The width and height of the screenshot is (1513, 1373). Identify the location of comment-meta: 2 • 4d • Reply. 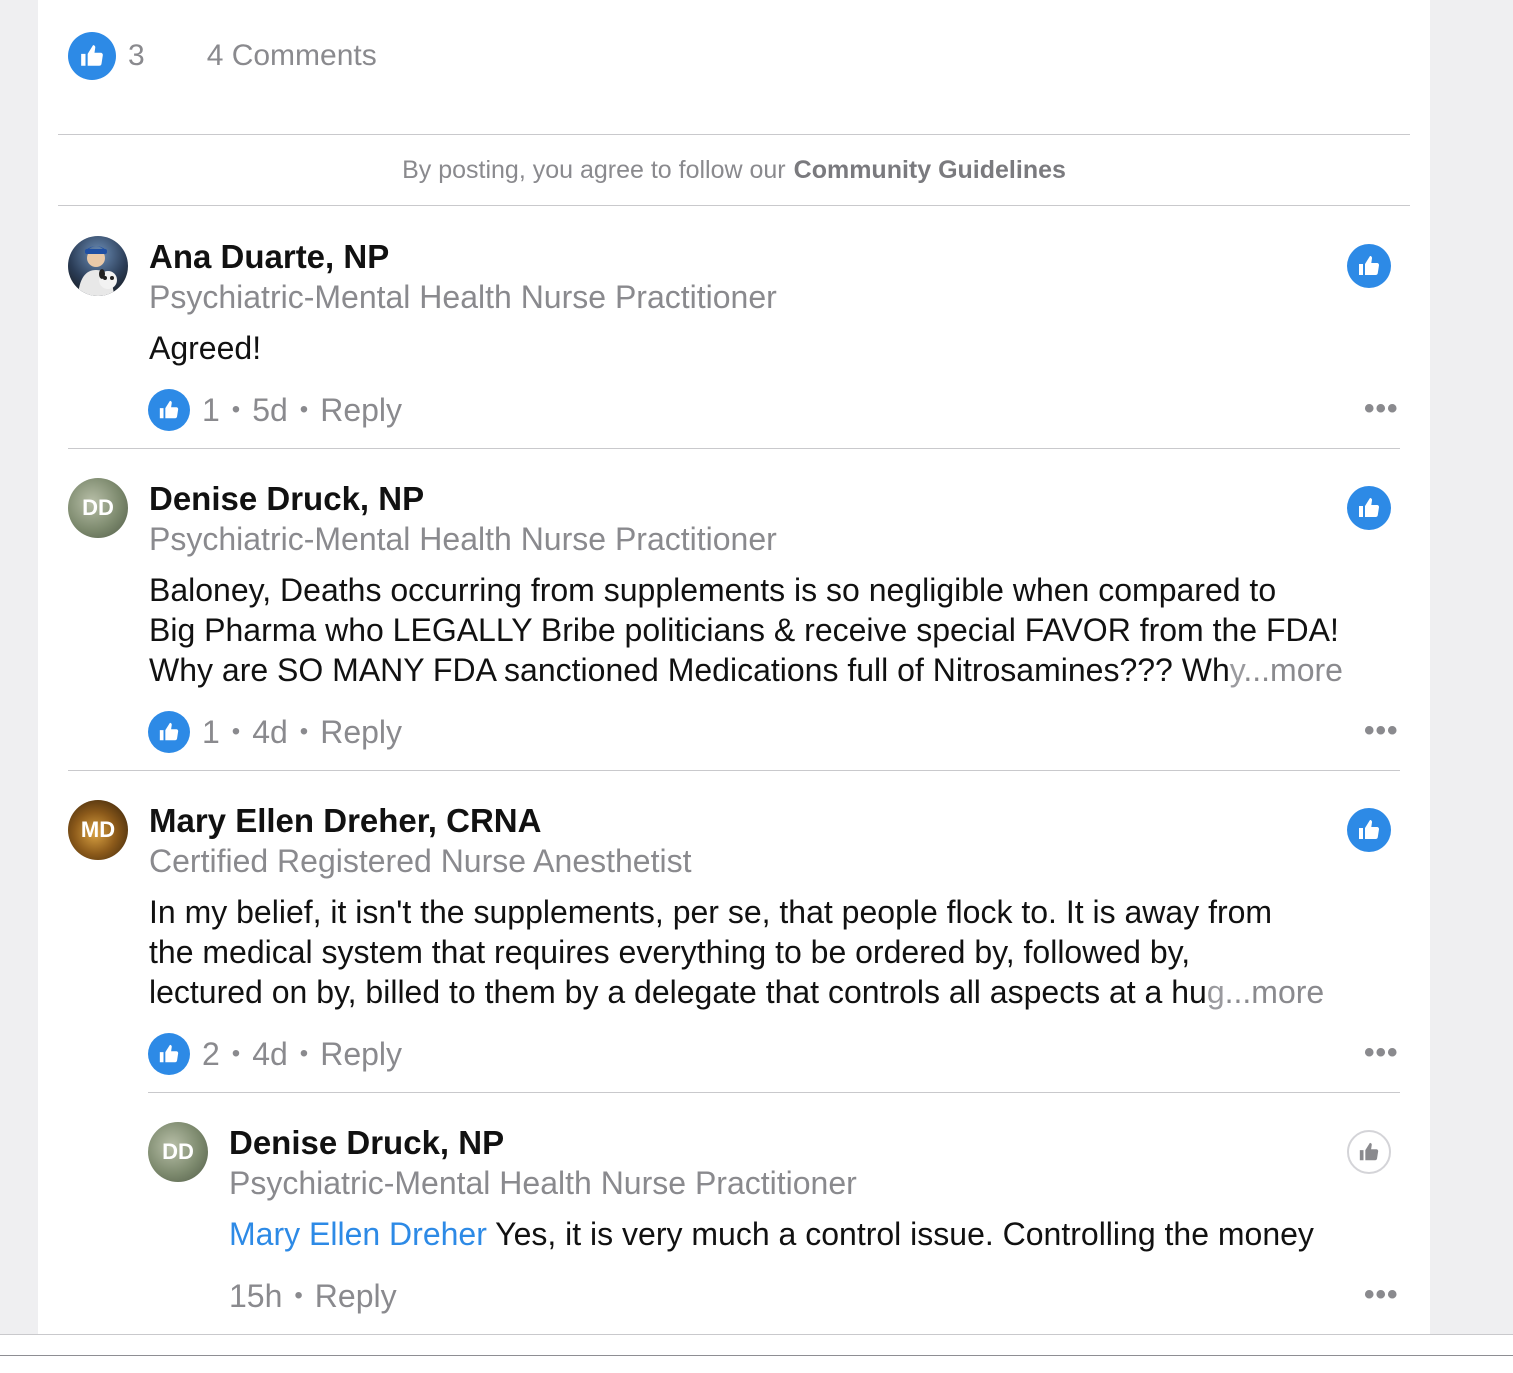
(275, 1054).